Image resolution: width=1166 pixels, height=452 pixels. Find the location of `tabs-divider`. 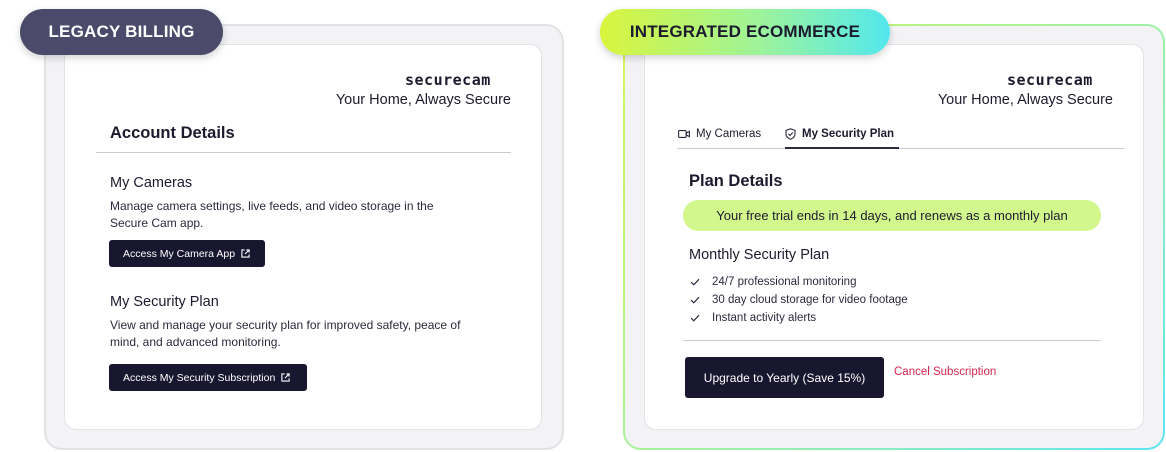

tabs-divider is located at coordinates (900, 148).